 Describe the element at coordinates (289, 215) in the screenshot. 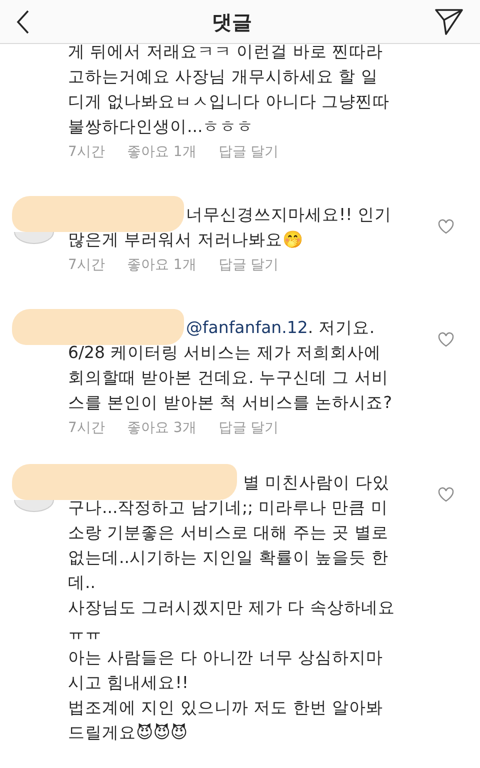

I see `comment-text: 너무신경쓰지마세요!! 인기` at that location.